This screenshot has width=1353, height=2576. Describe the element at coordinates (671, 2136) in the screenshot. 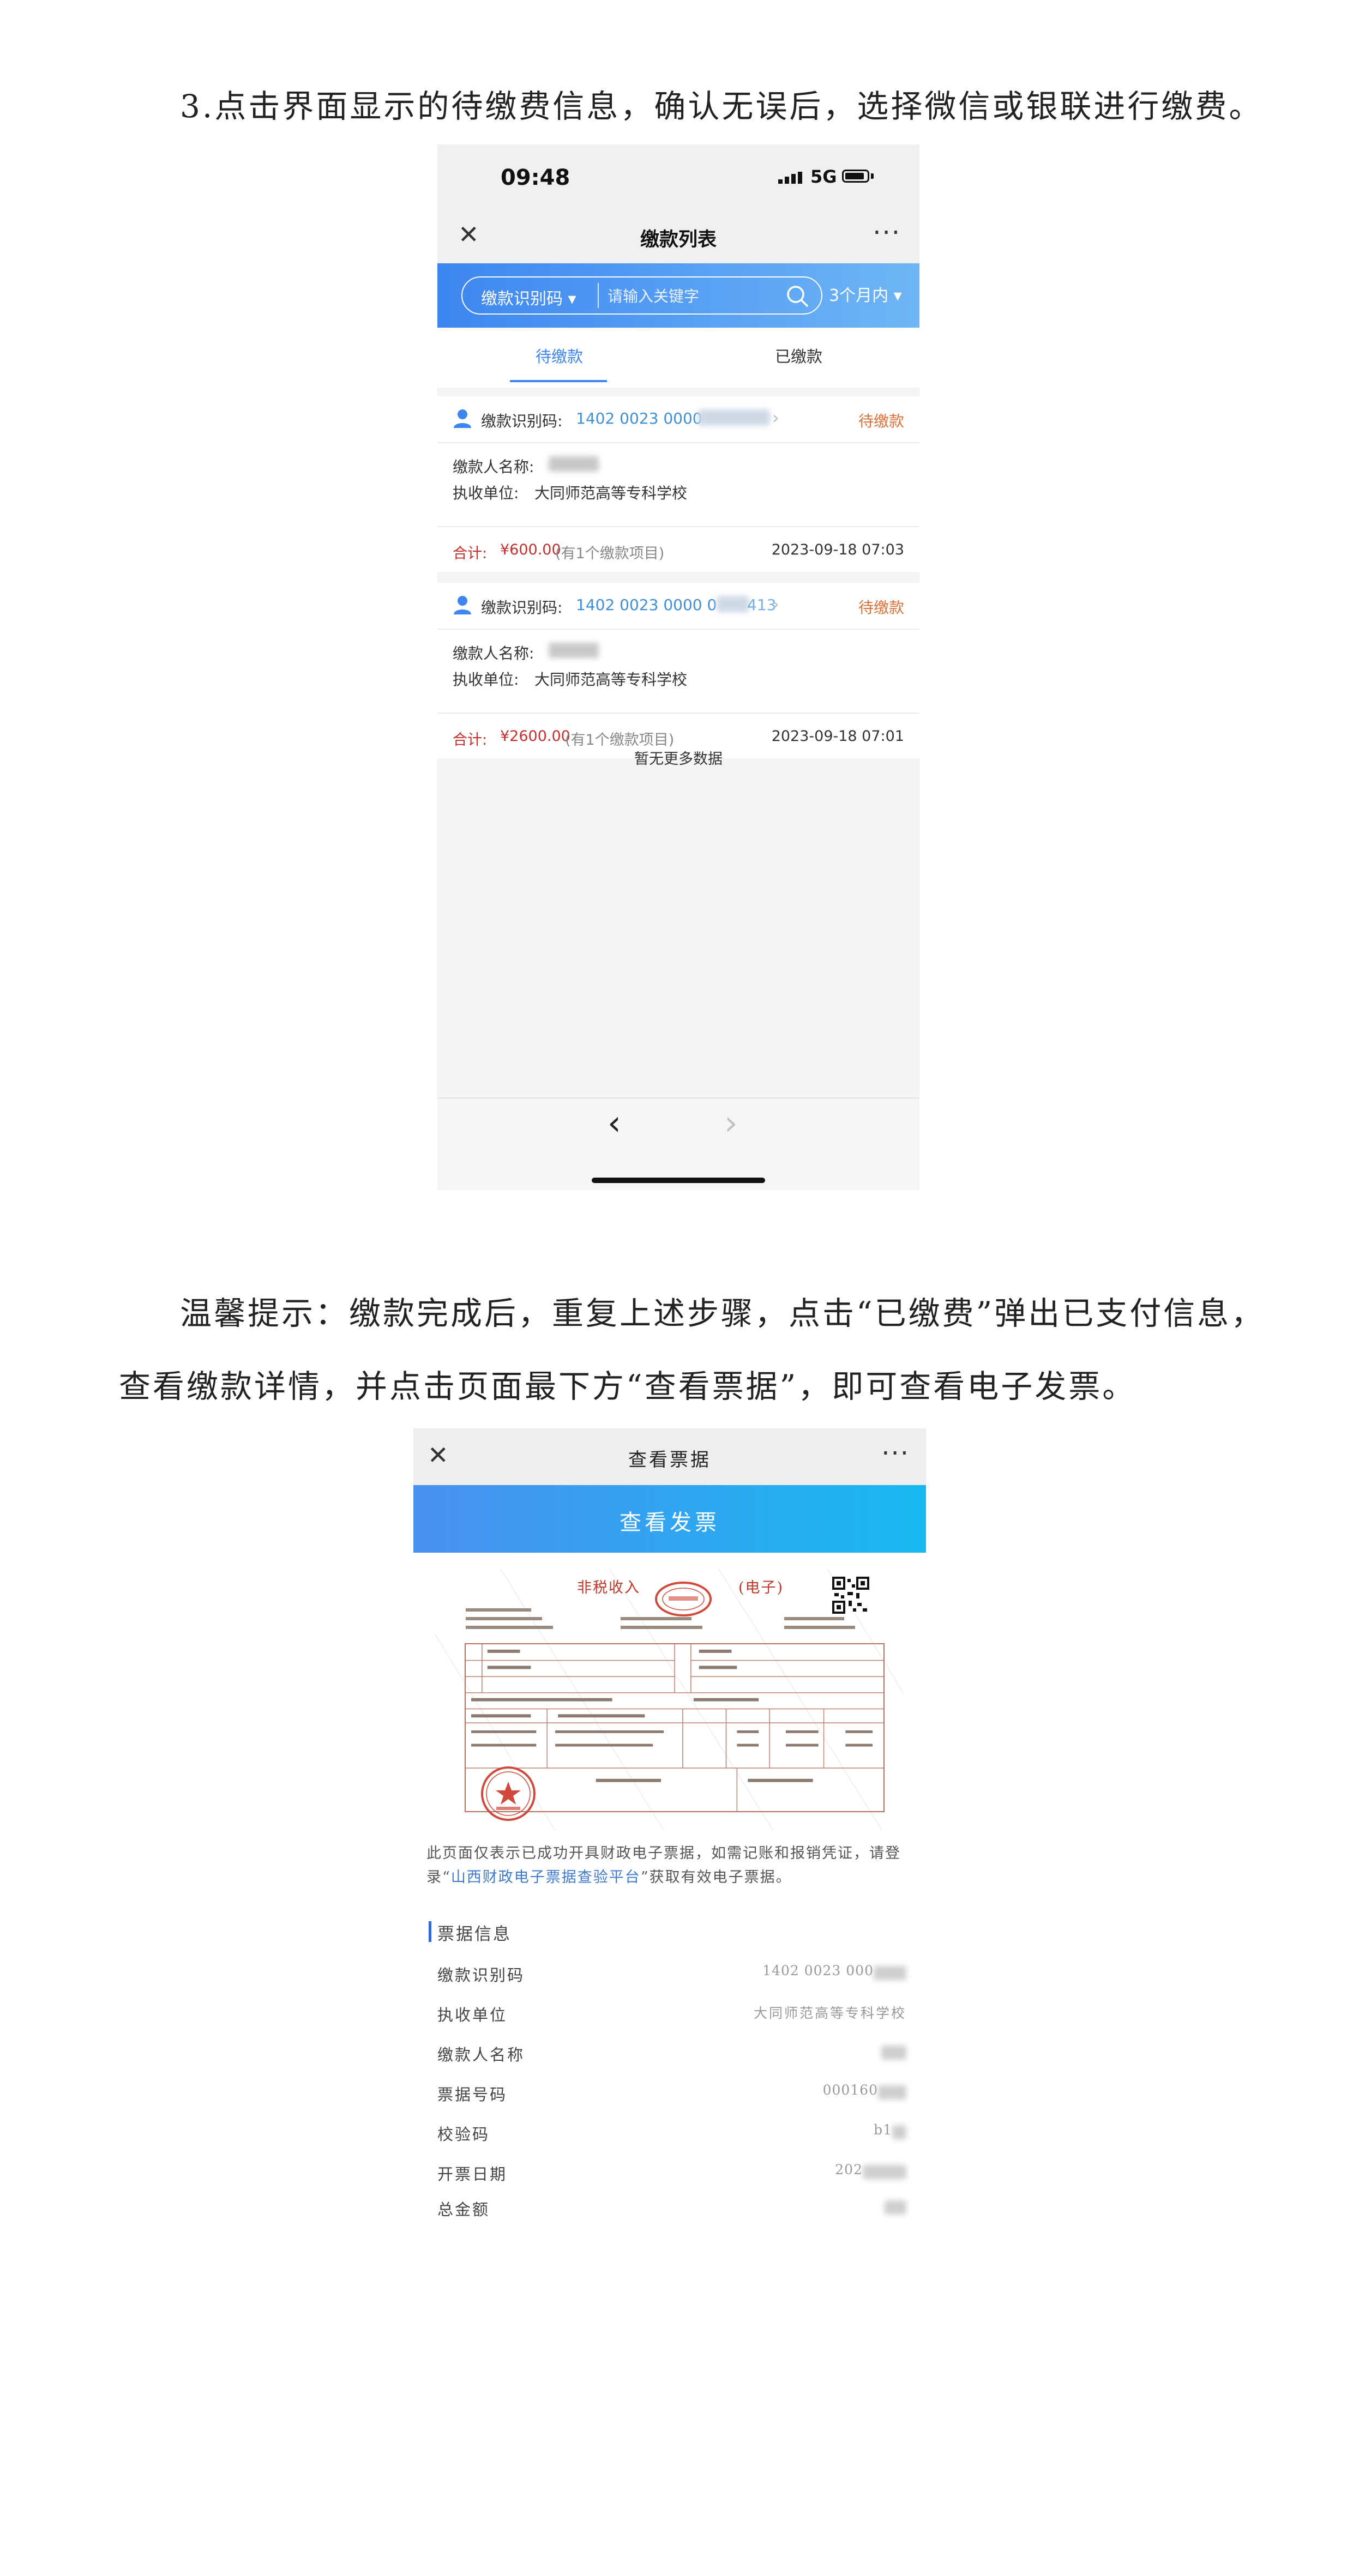

I see `info-row: 校验码 b1` at that location.